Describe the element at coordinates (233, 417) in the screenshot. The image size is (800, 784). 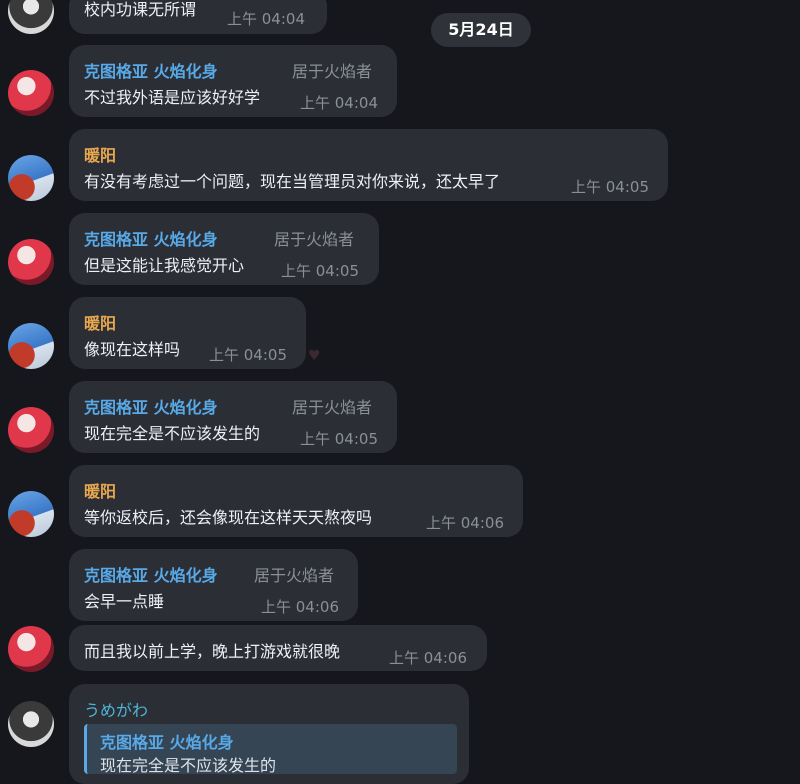
I see `message-bubble: 克图格亚 火焰化身 居于火焰者 现在完全是不应该发生的 上午 04:05` at that location.